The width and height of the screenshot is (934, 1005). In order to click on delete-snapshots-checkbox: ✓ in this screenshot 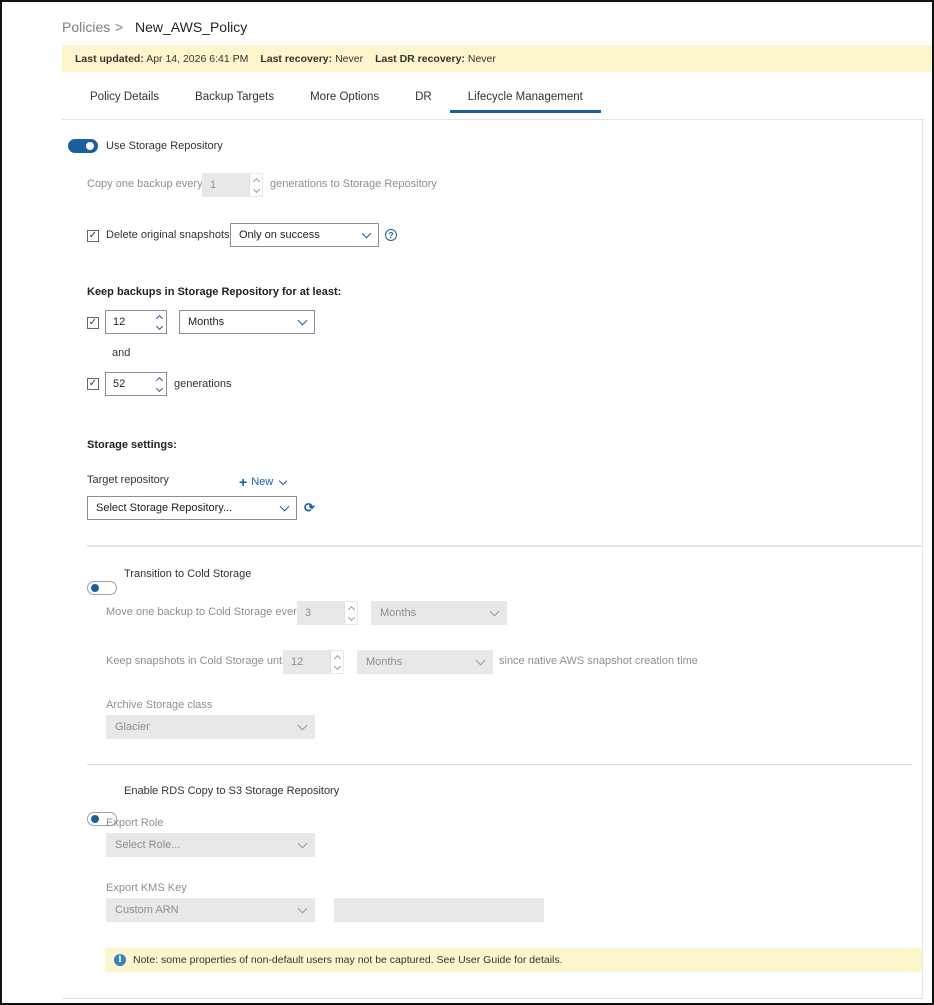, I will do `click(93, 236)`.